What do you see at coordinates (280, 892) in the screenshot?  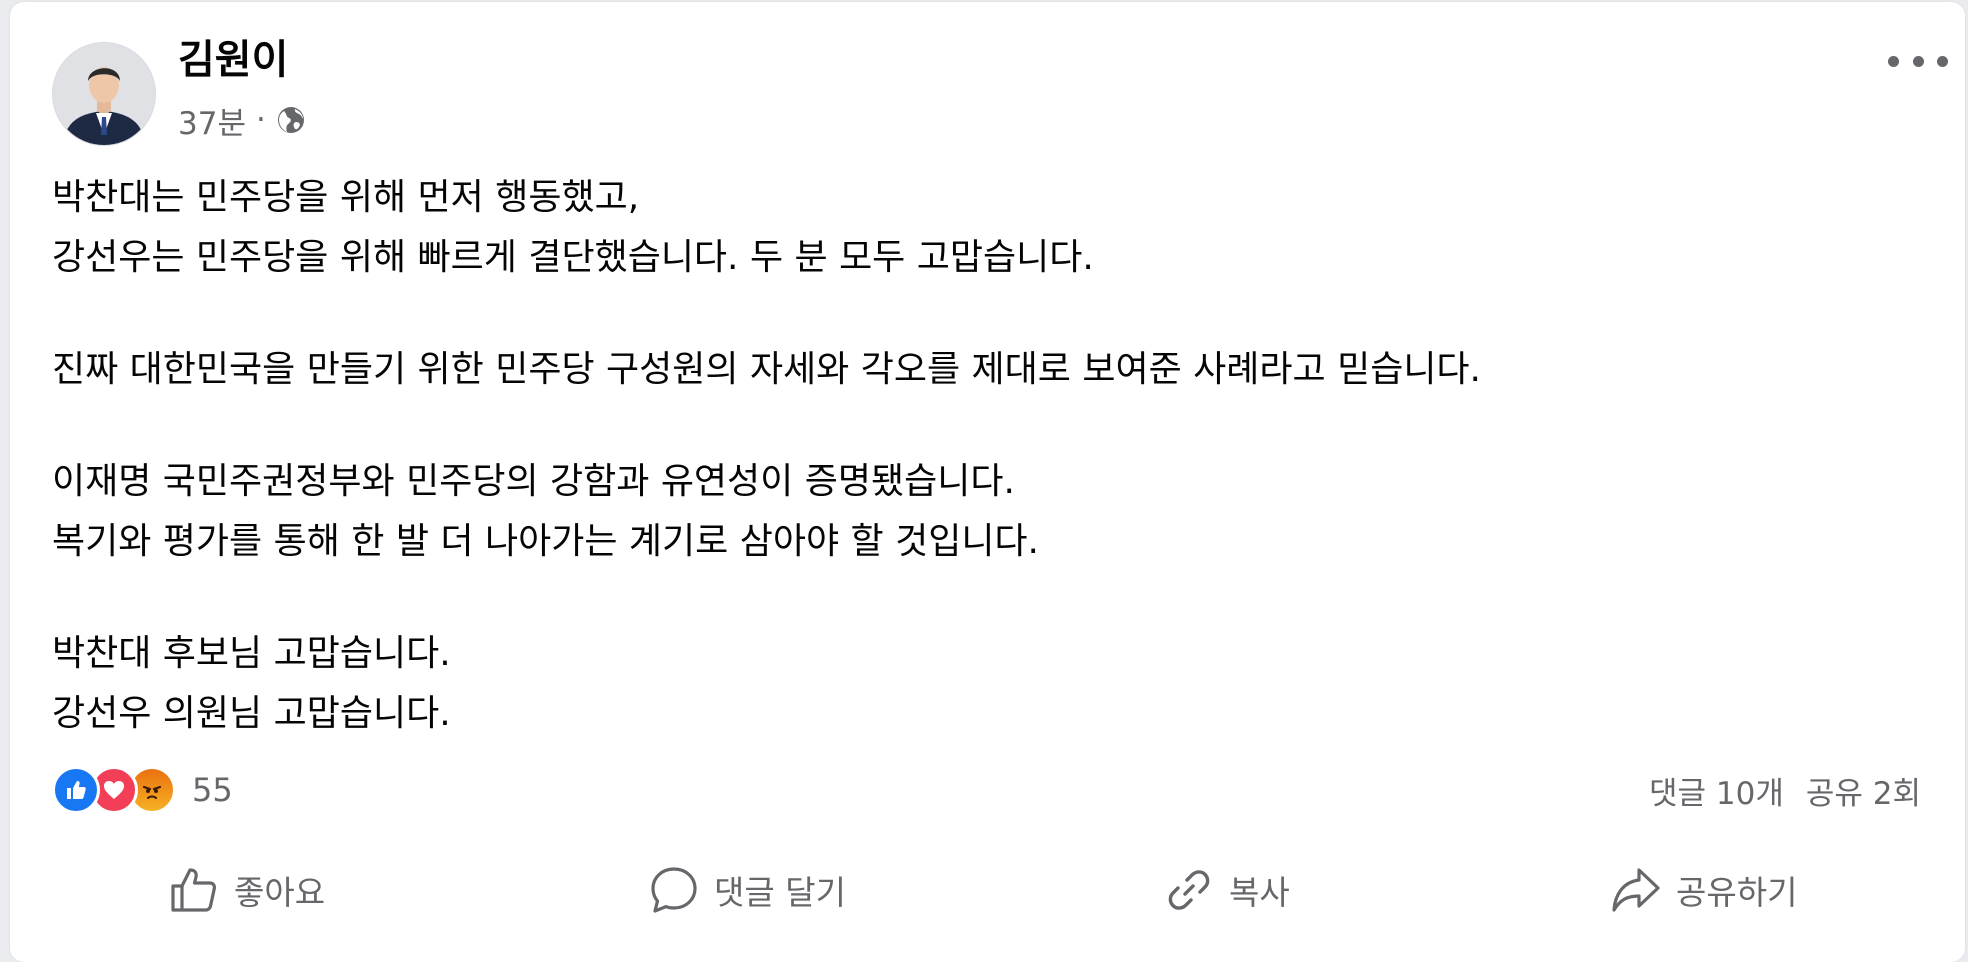 I see `like-label: 좋아요` at bounding box center [280, 892].